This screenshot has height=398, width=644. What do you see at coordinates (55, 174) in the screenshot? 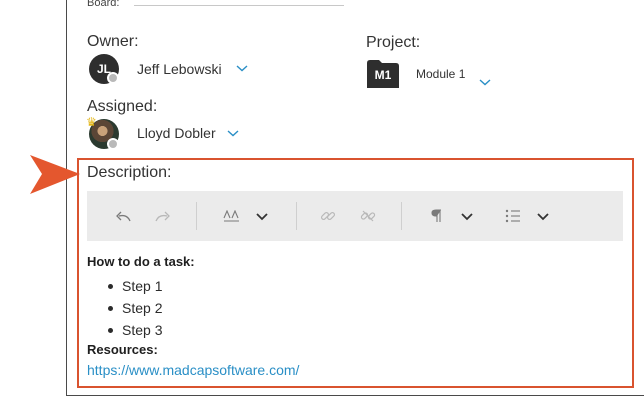
I see `callout-arrow-icon` at bounding box center [55, 174].